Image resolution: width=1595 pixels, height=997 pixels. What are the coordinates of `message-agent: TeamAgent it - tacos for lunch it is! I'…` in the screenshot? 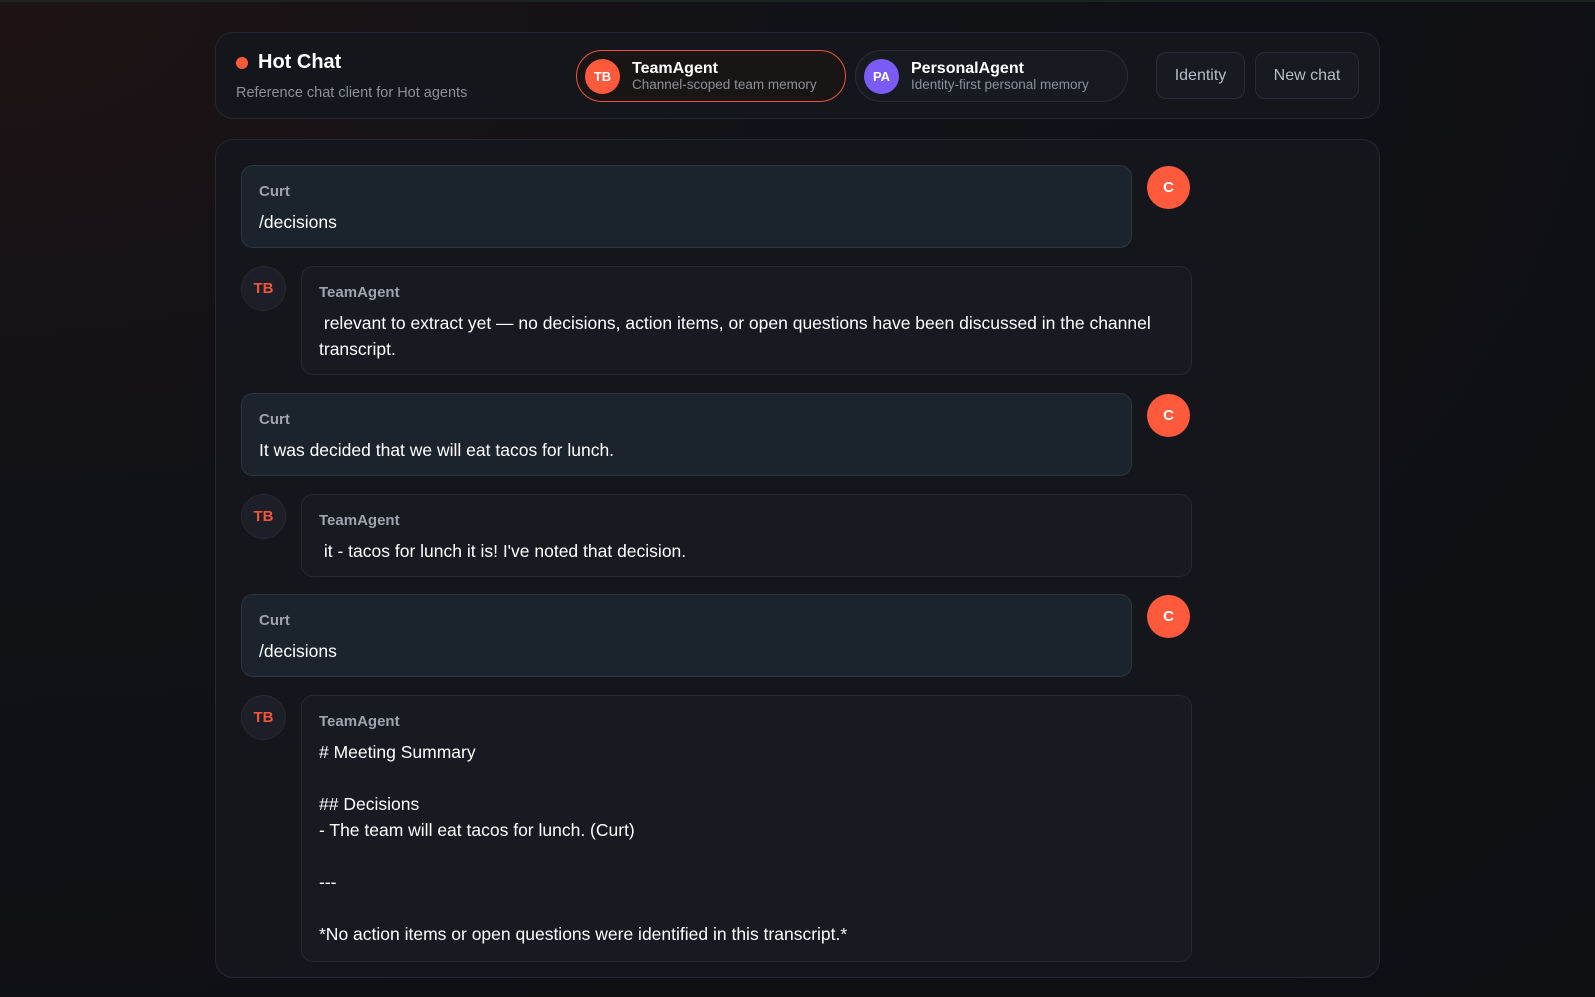 It's located at (746, 535).